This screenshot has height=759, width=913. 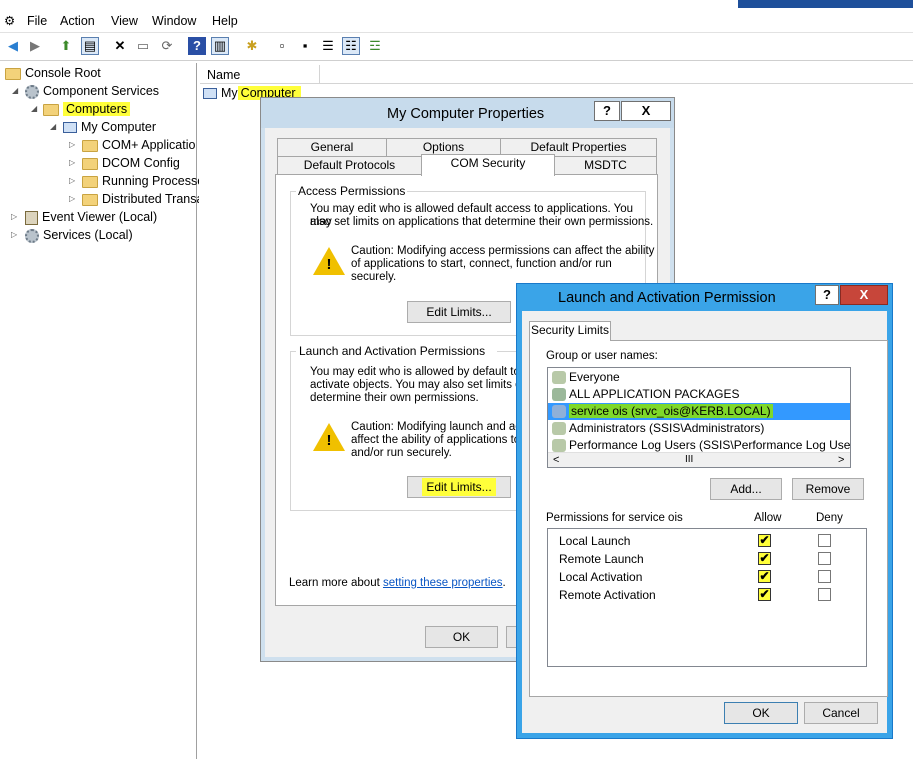 I want to click on list-view-icon: ☰, so click(x=328, y=46).